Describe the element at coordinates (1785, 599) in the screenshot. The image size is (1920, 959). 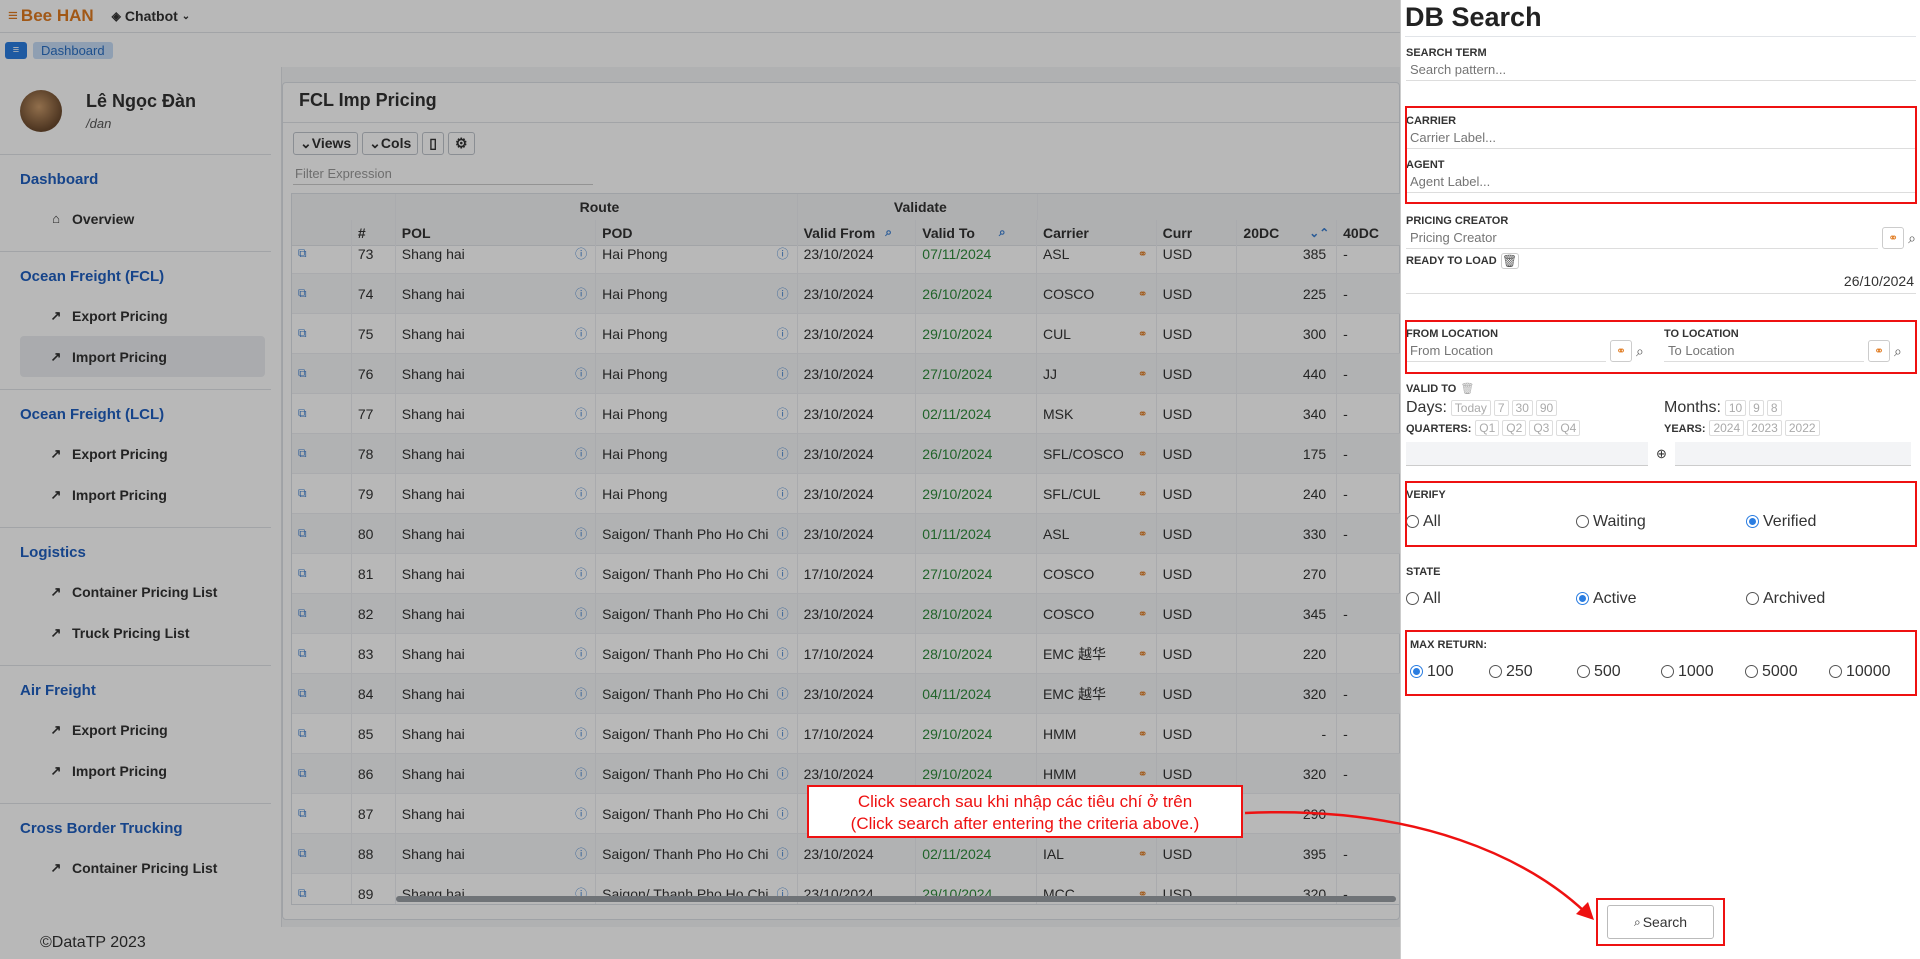
I see `state-archived-radio: Archived` at that location.